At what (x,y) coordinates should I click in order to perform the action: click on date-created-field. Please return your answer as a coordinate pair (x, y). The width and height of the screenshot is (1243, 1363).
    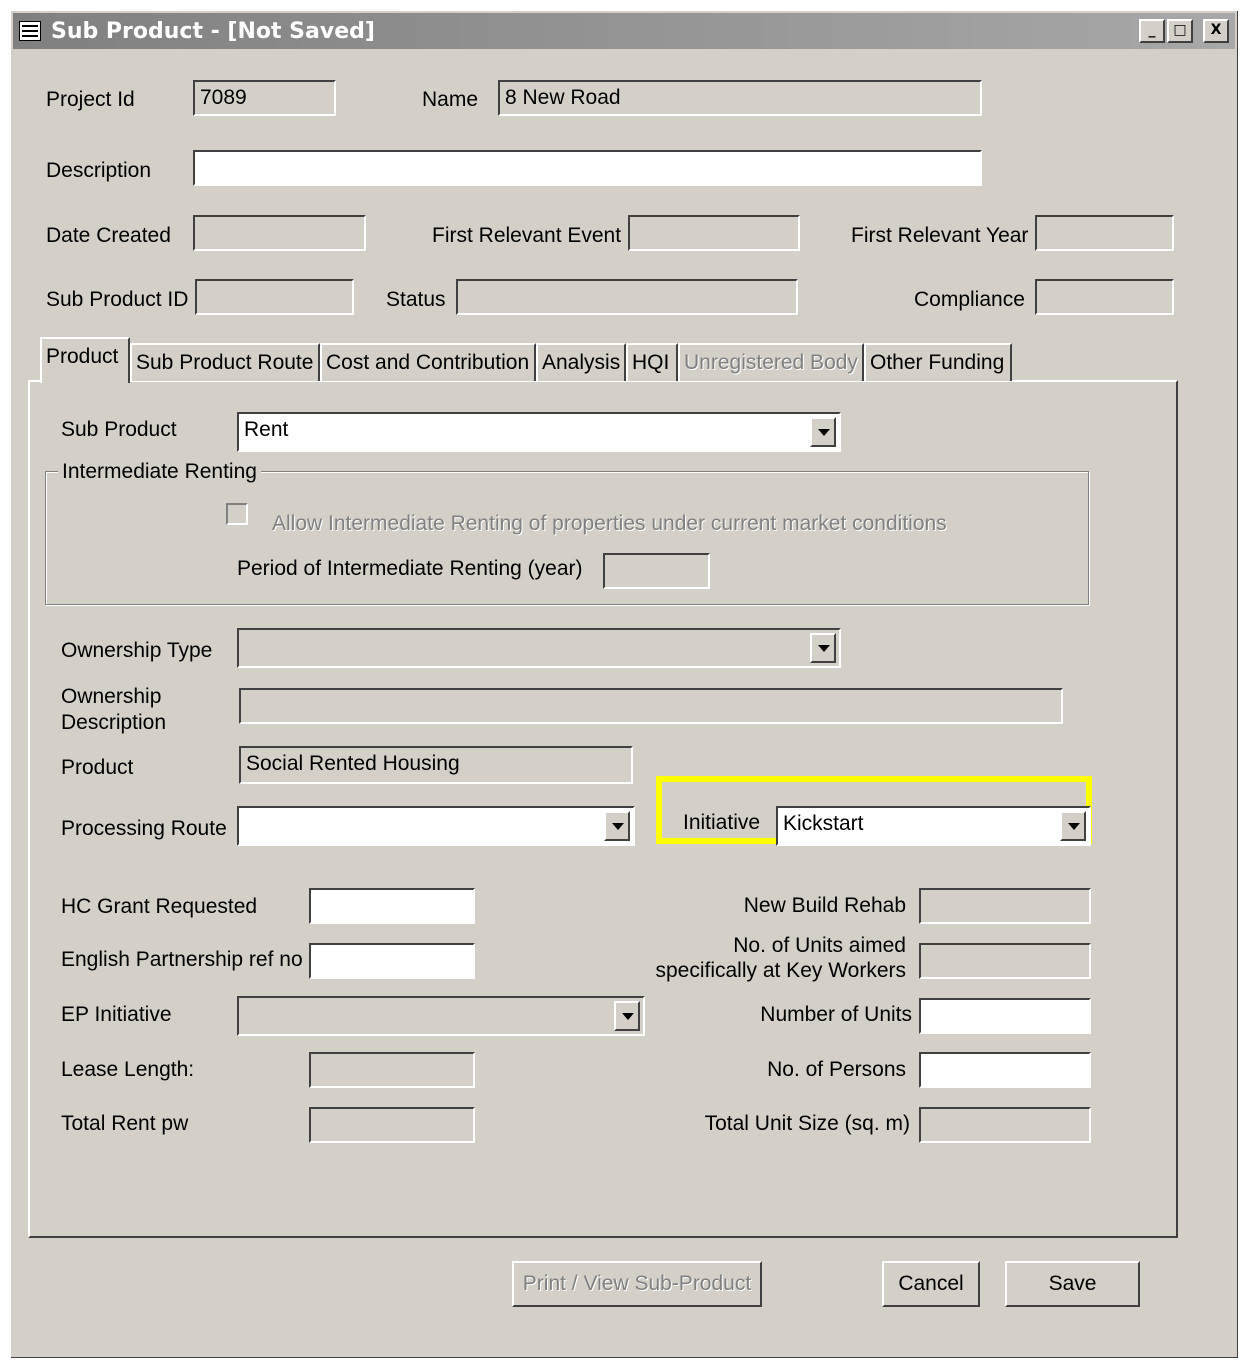
    Looking at the image, I should click on (279, 233).